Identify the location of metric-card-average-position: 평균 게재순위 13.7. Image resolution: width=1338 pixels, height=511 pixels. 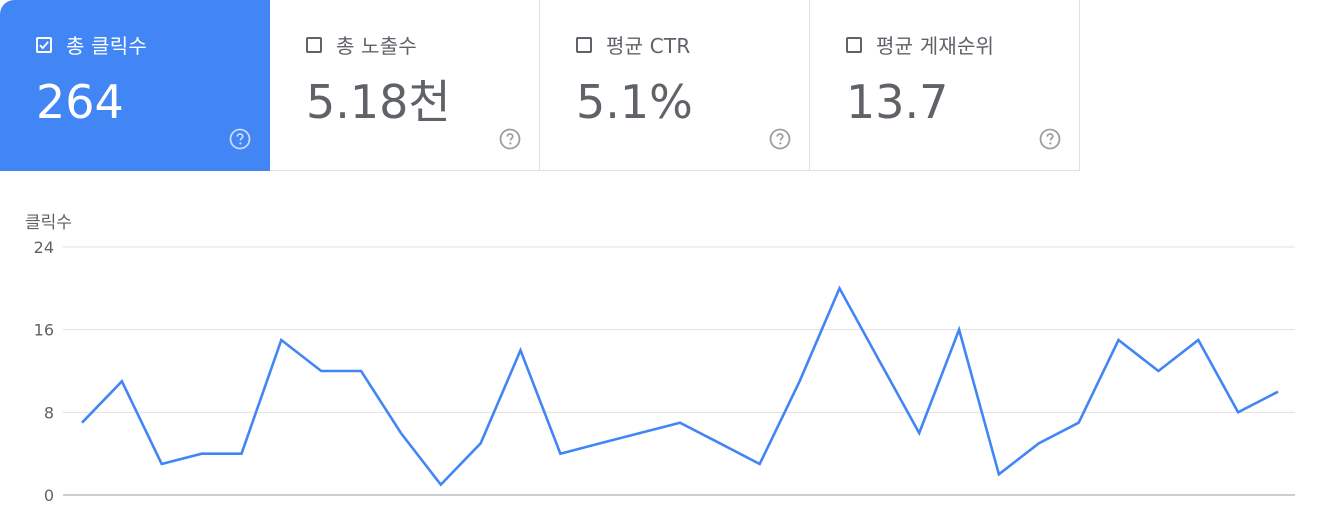
(945, 85).